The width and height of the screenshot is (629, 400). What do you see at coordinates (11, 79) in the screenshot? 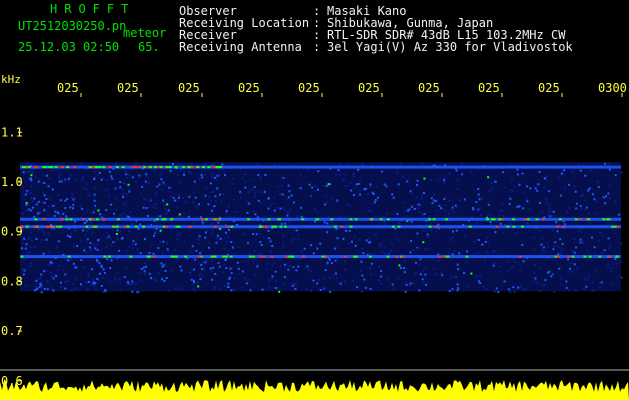
I see `y-axis-unit: kHz` at bounding box center [11, 79].